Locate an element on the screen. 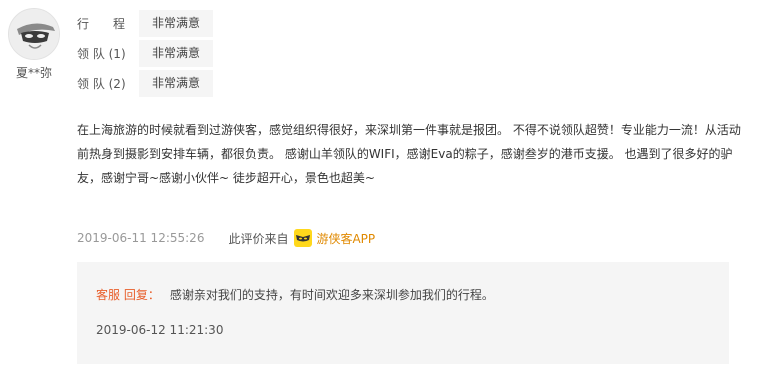 This screenshot has width=784, height=379. review-meta: 2019-06-11 12:55:26 此评价来自 游侠客APP is located at coordinates (226, 238).